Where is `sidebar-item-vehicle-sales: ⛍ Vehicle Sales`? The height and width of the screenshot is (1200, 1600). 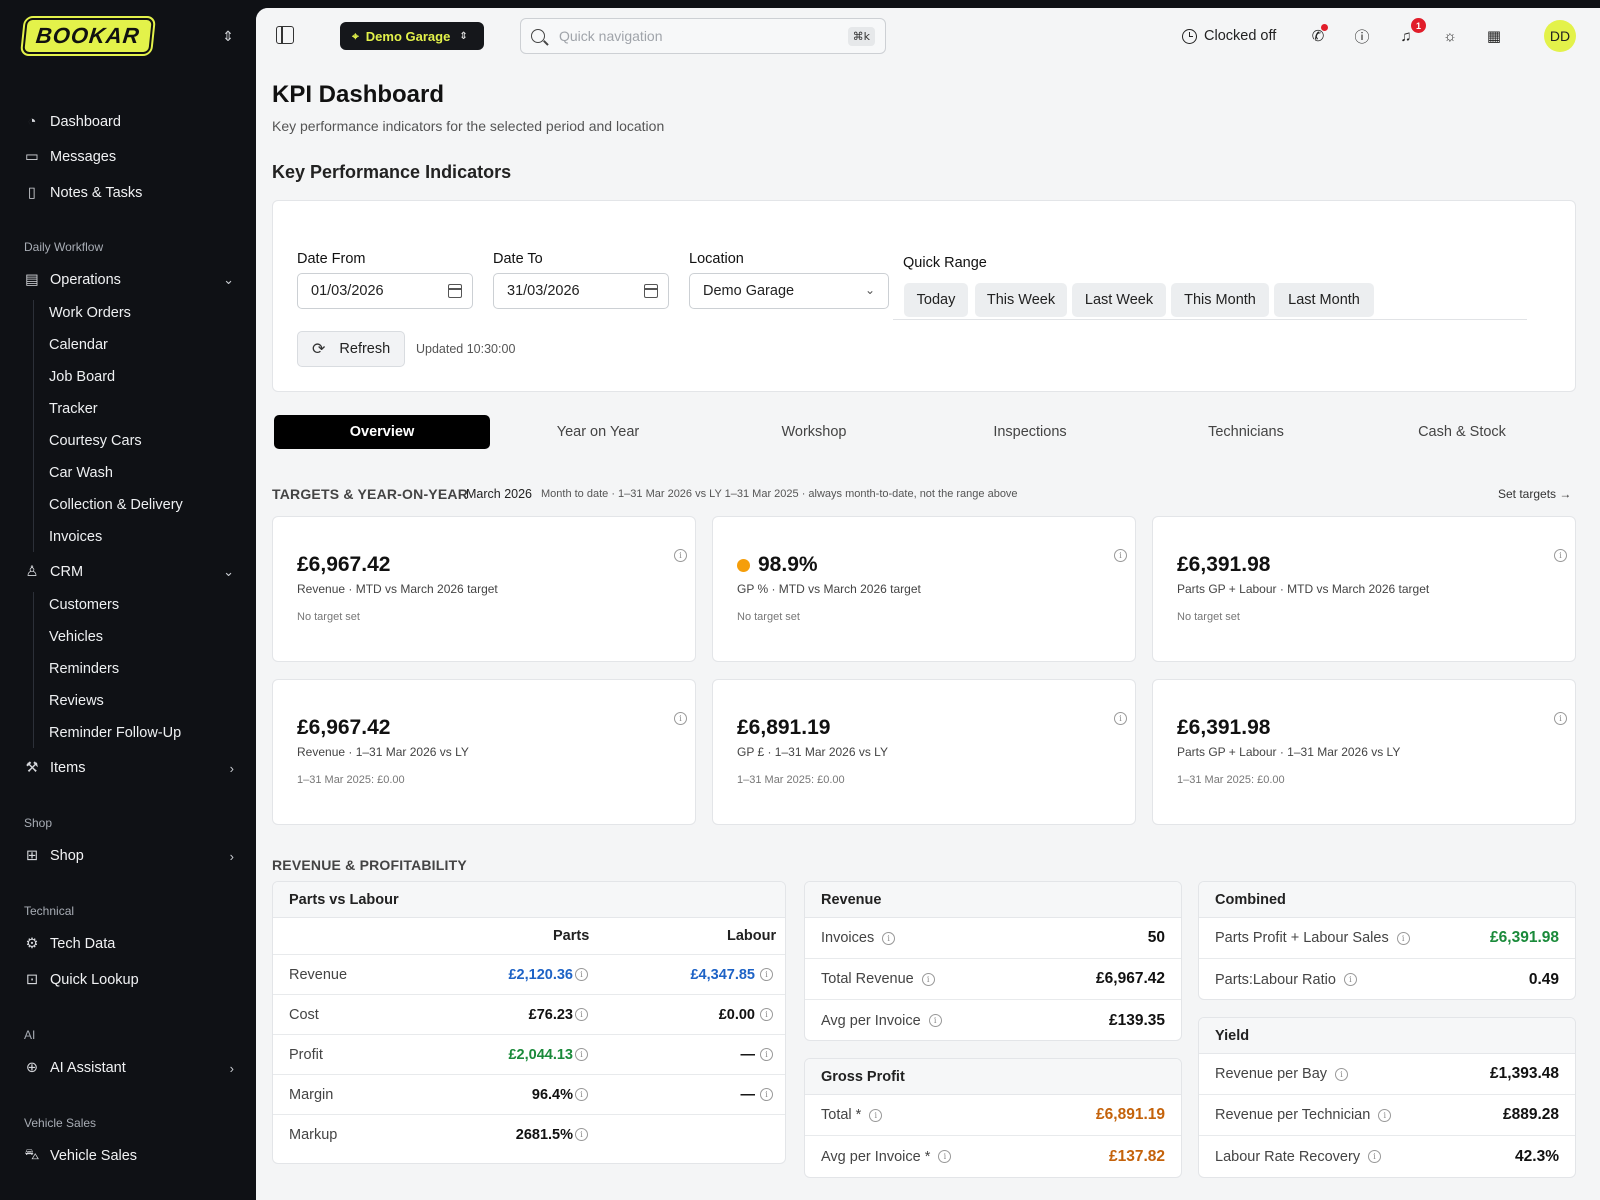 sidebar-item-vehicle-sales: ⛍ Vehicle Sales is located at coordinates (129, 1156).